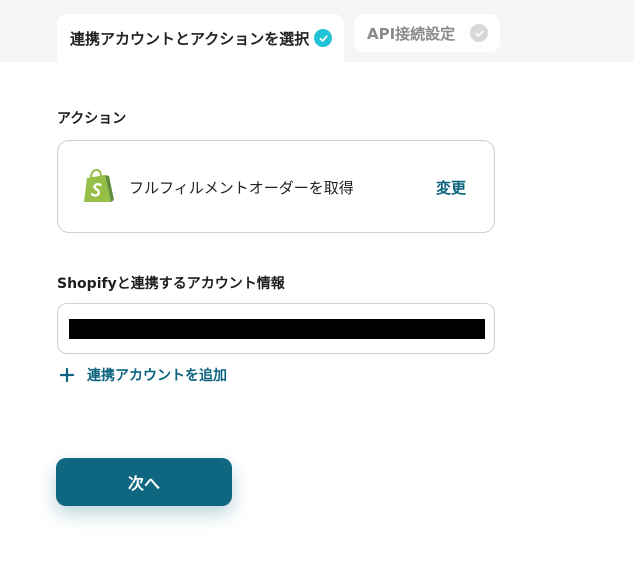 Image resolution: width=634 pixels, height=567 pixels. I want to click on plus-icon, so click(67, 375).